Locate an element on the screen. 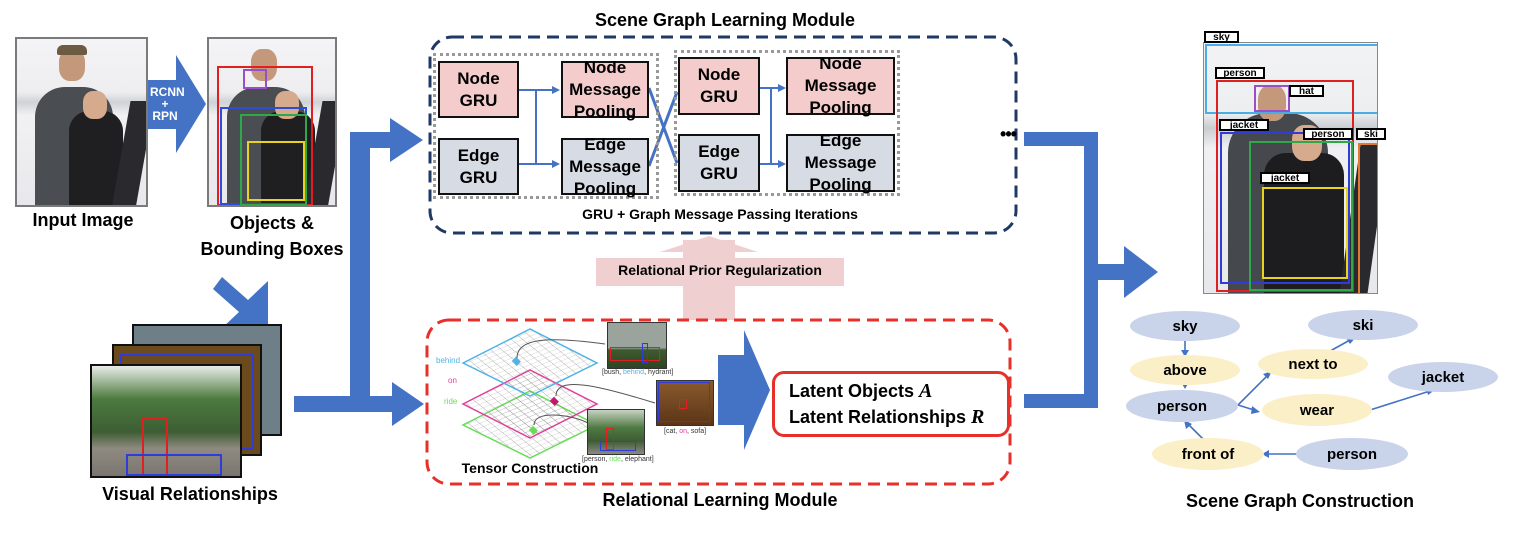 This screenshot has width=1516, height=536. layer-label-on: on is located at coordinates (452, 380).